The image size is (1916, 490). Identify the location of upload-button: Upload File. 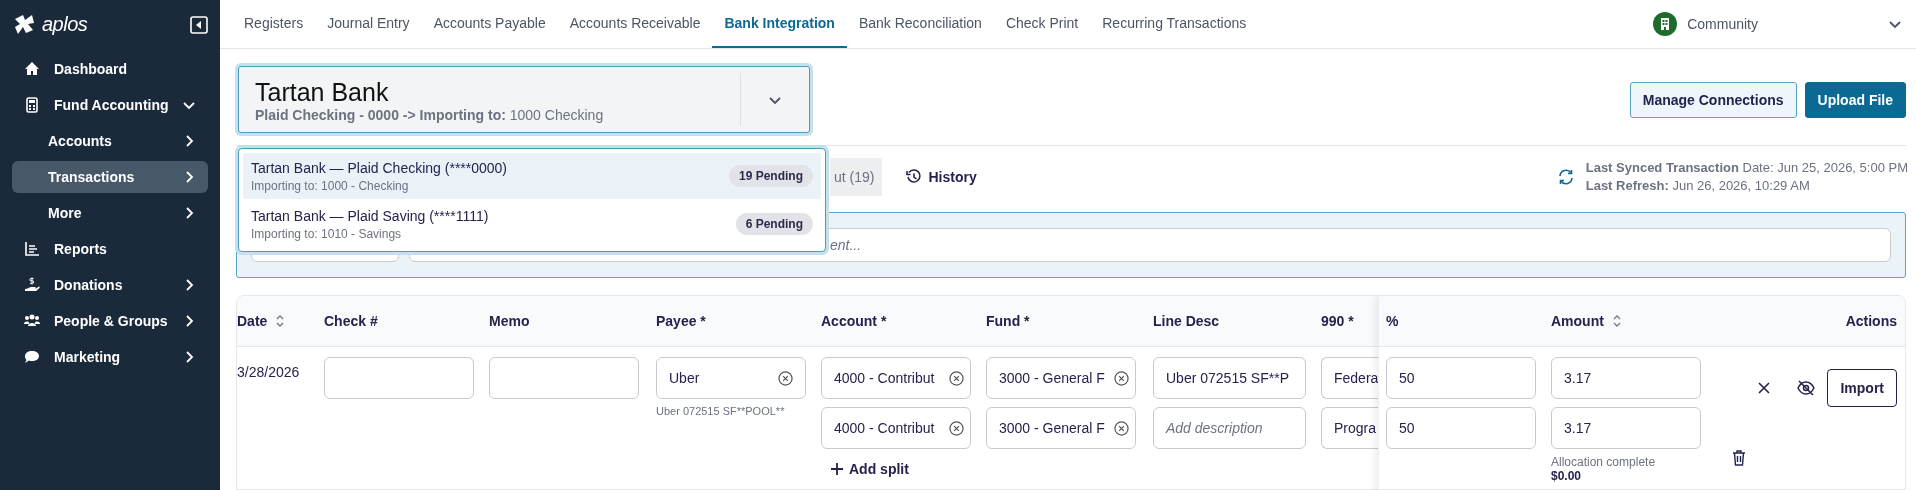
(1855, 99).